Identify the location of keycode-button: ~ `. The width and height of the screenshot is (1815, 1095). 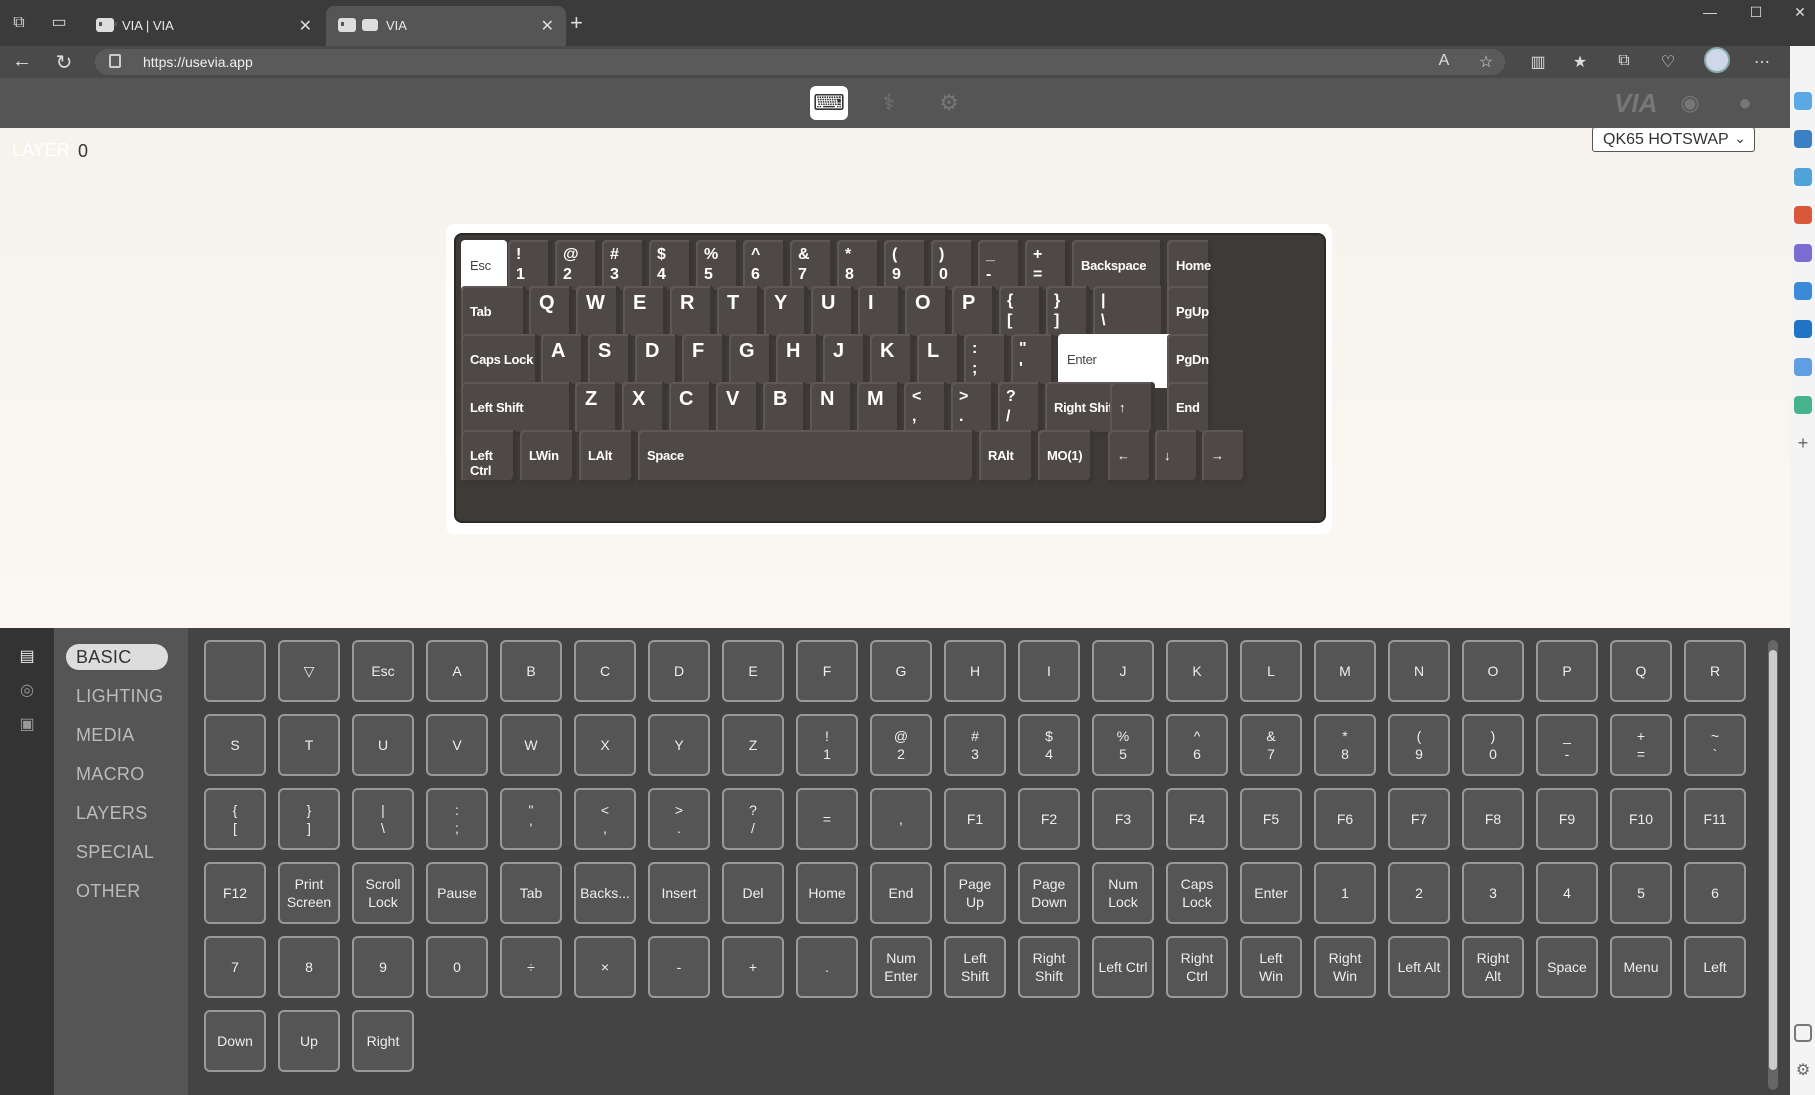
(1715, 745).